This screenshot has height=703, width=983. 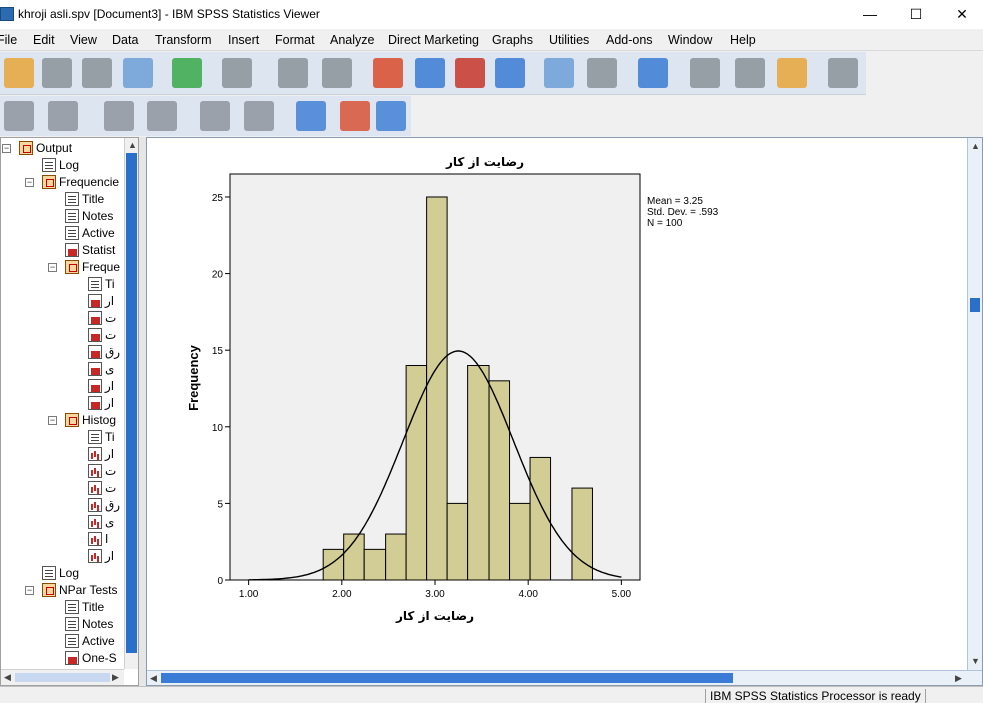 What do you see at coordinates (512, 40) in the screenshot?
I see `menu-graphs: Graphs` at bounding box center [512, 40].